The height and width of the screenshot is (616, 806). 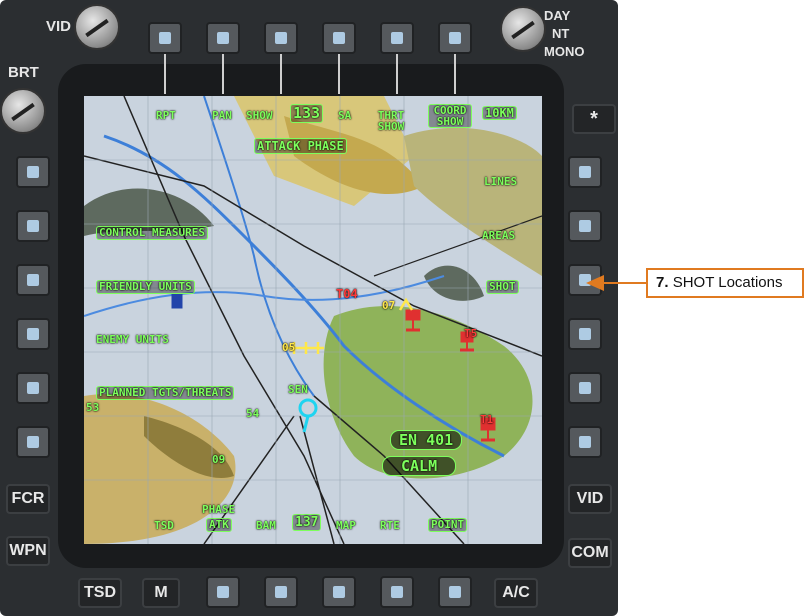 I want to click on threat-status: CALM, so click(x=419, y=466).